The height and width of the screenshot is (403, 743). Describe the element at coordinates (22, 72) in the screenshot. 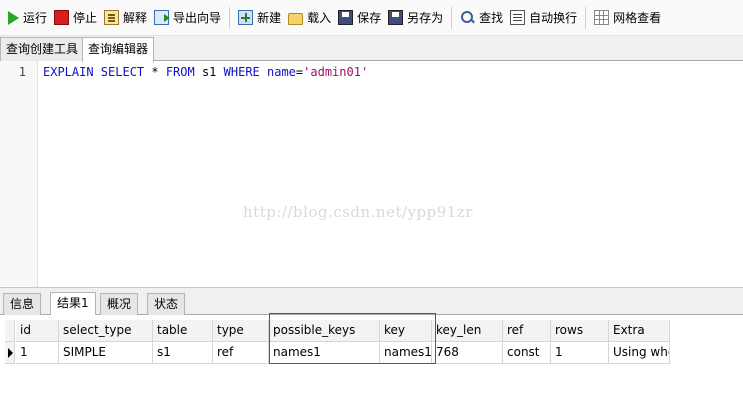

I see `line-number: 1` at that location.